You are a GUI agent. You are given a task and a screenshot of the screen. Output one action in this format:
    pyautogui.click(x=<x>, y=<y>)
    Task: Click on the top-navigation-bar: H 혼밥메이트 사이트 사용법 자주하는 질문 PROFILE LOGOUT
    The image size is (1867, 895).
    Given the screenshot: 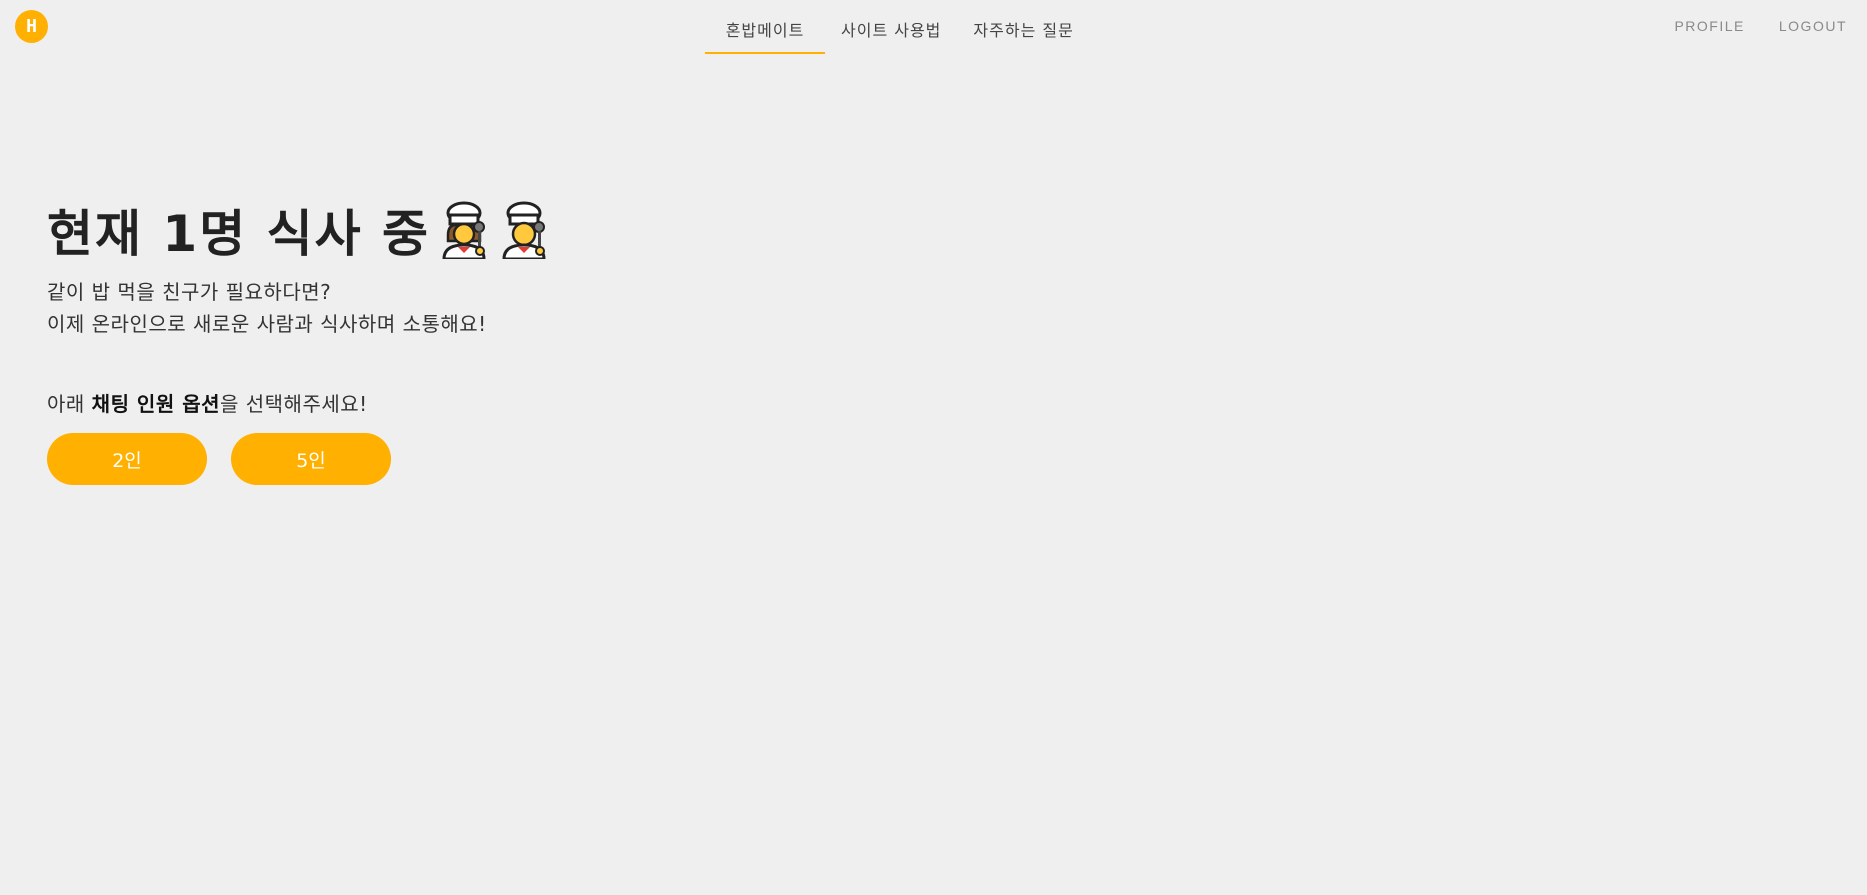 What is the action you would take?
    pyautogui.click(x=933, y=28)
    